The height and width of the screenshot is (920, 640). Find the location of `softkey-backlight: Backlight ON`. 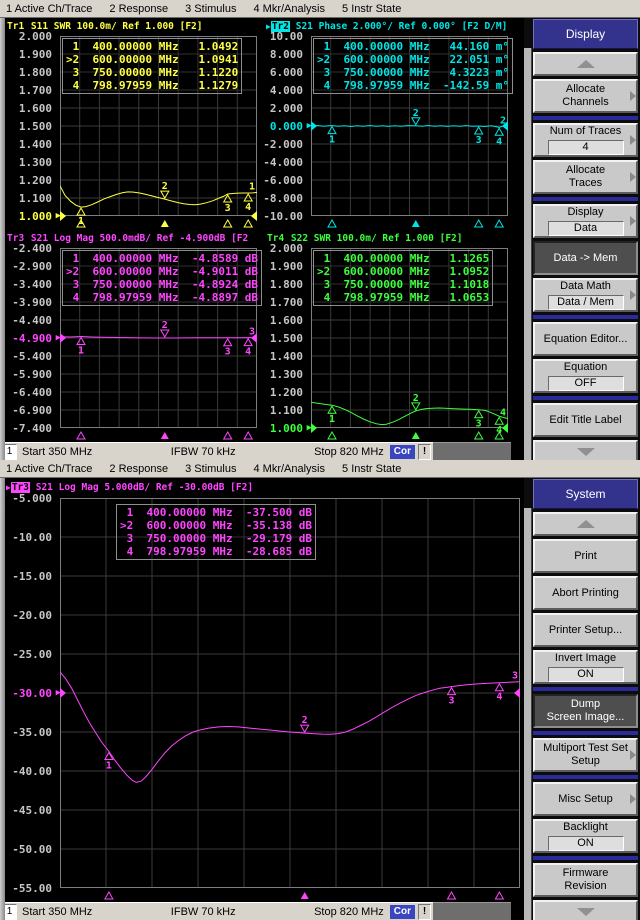

softkey-backlight: Backlight ON is located at coordinates (585, 836).